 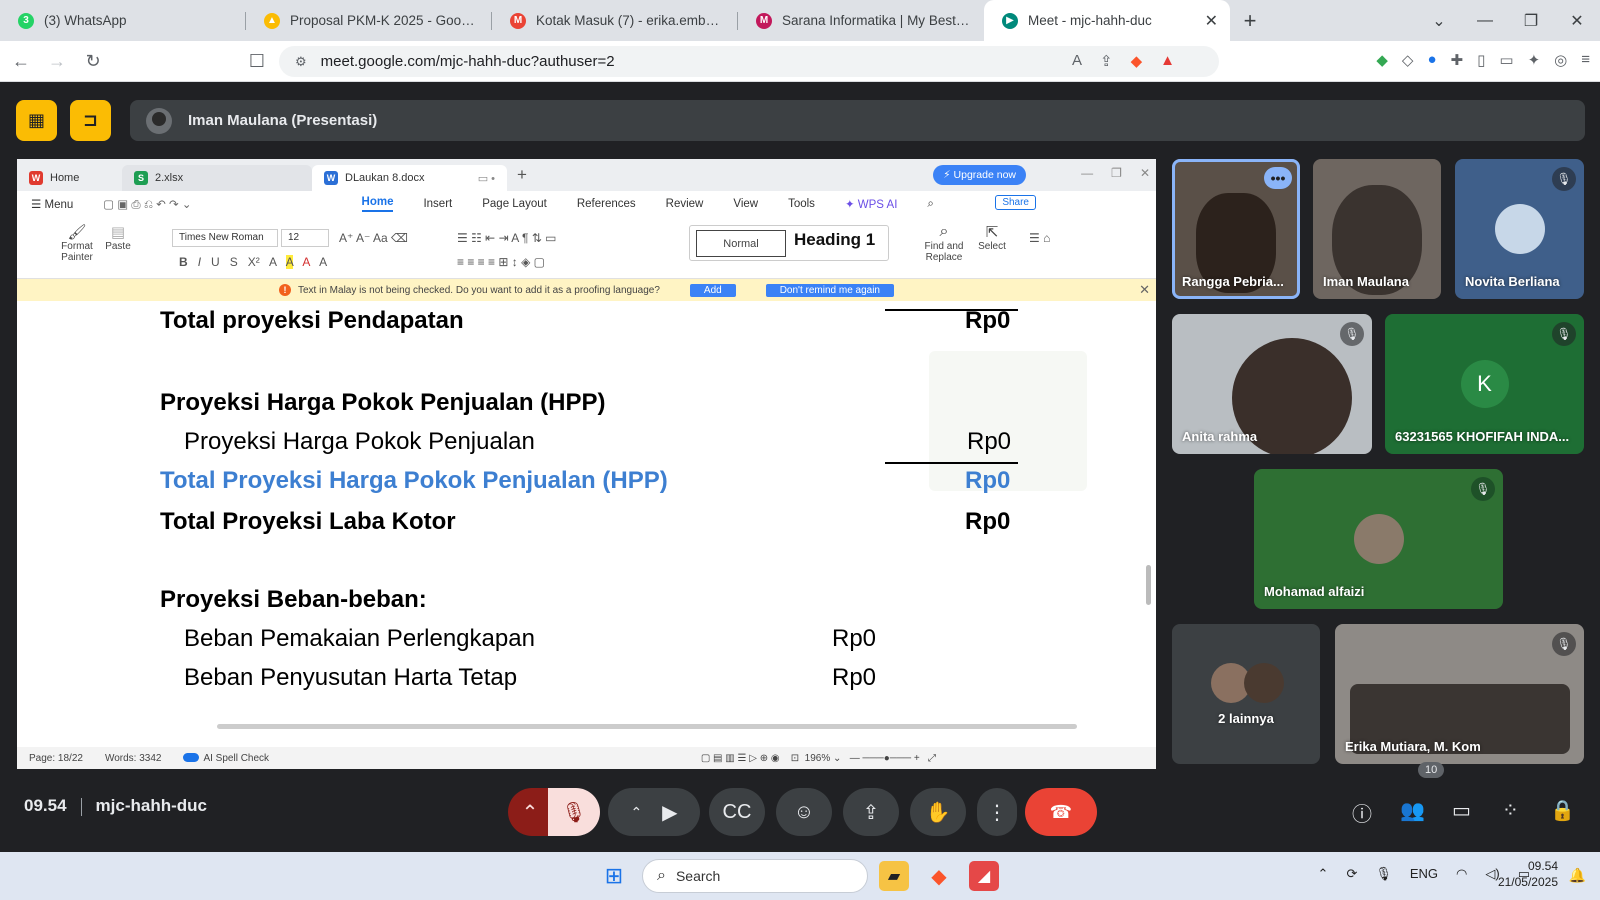 What do you see at coordinates (804, 812) in the screenshot?
I see `reactions-button: ☺` at bounding box center [804, 812].